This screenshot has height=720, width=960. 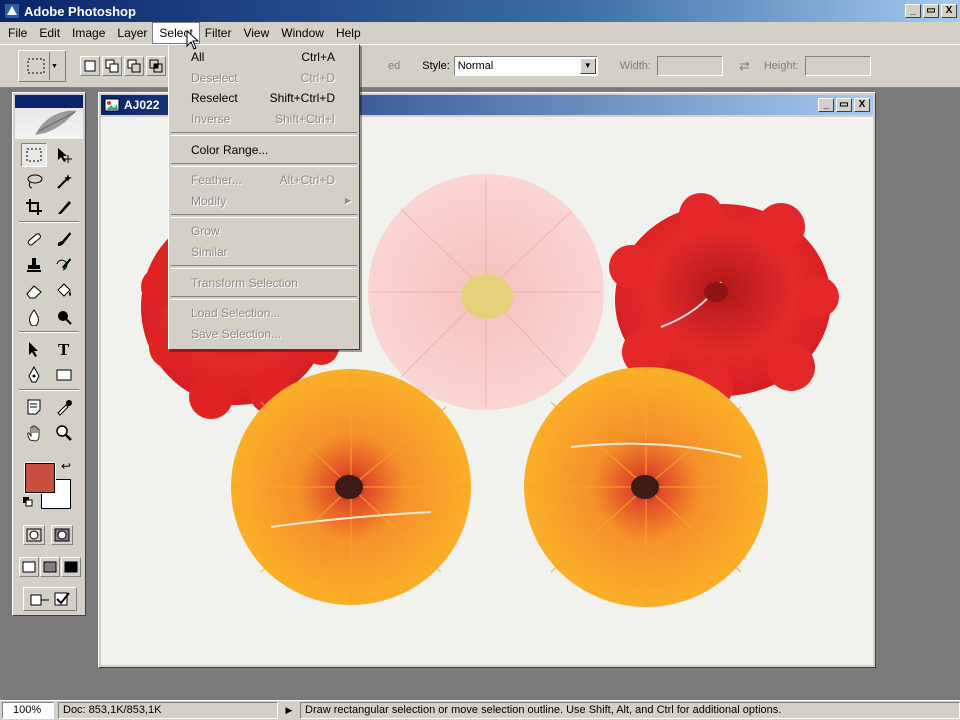 What do you see at coordinates (64, 265) in the screenshot?
I see `history-brush-tool-icon` at bounding box center [64, 265].